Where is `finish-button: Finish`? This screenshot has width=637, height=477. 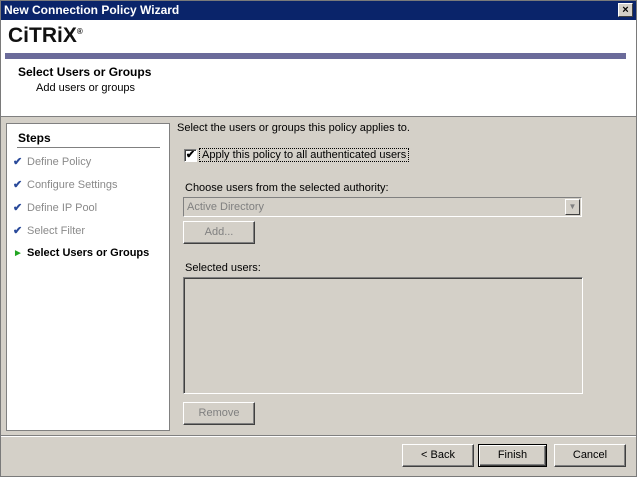
finish-button: Finish is located at coordinates (512, 455).